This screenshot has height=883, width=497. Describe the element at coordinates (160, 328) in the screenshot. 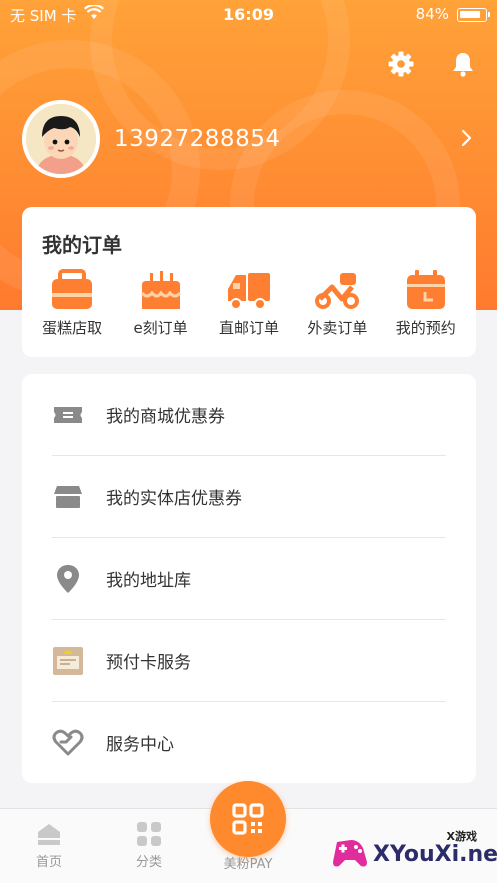

I see `order-label: e刻订单` at that location.